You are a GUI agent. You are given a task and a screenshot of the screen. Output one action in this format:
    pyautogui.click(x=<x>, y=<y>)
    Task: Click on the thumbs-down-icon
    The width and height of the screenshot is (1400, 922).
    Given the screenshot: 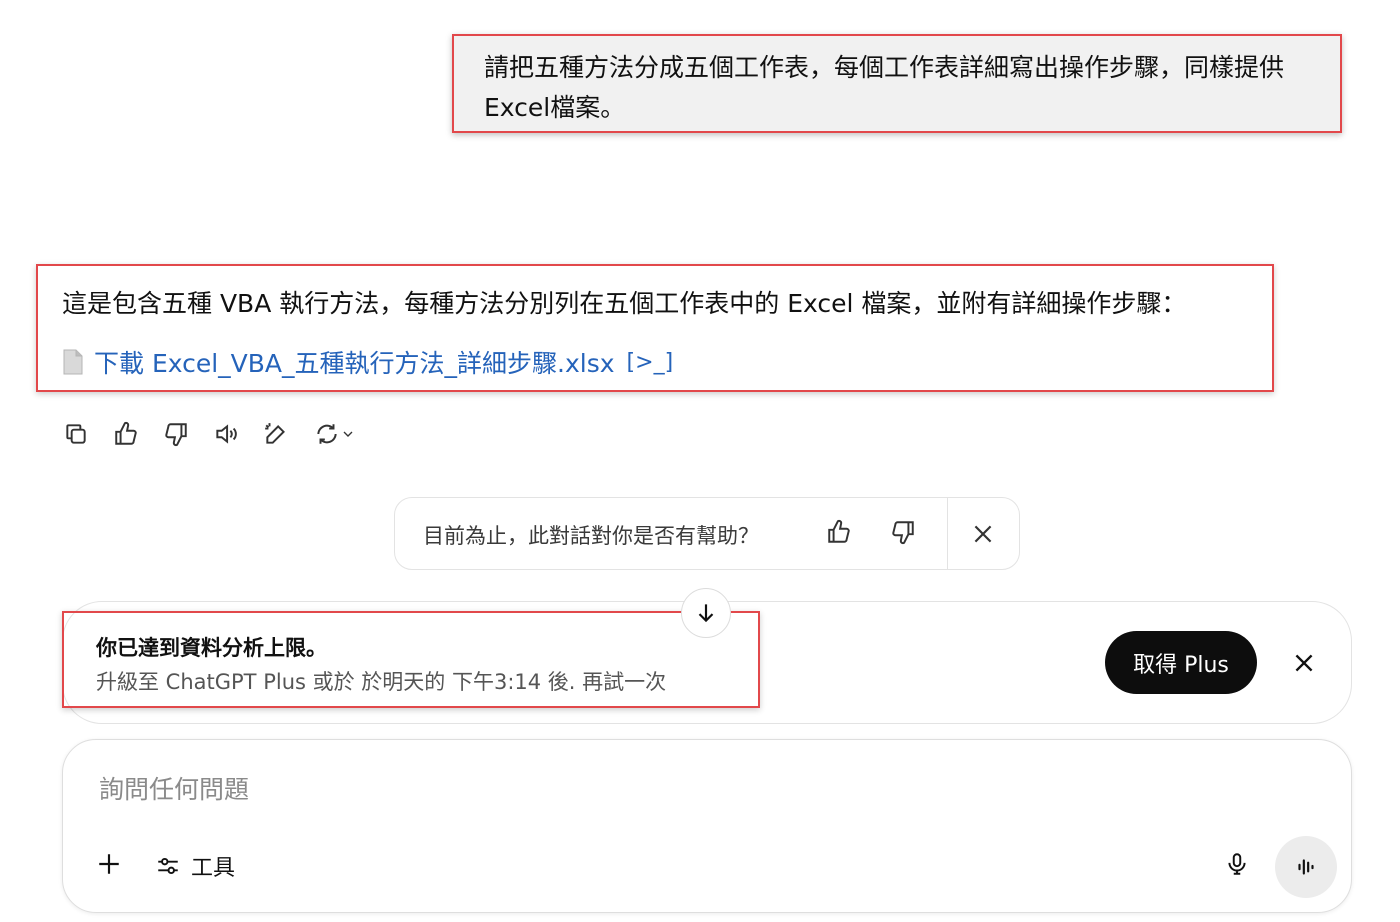 What is the action you would take?
    pyautogui.click(x=176, y=434)
    